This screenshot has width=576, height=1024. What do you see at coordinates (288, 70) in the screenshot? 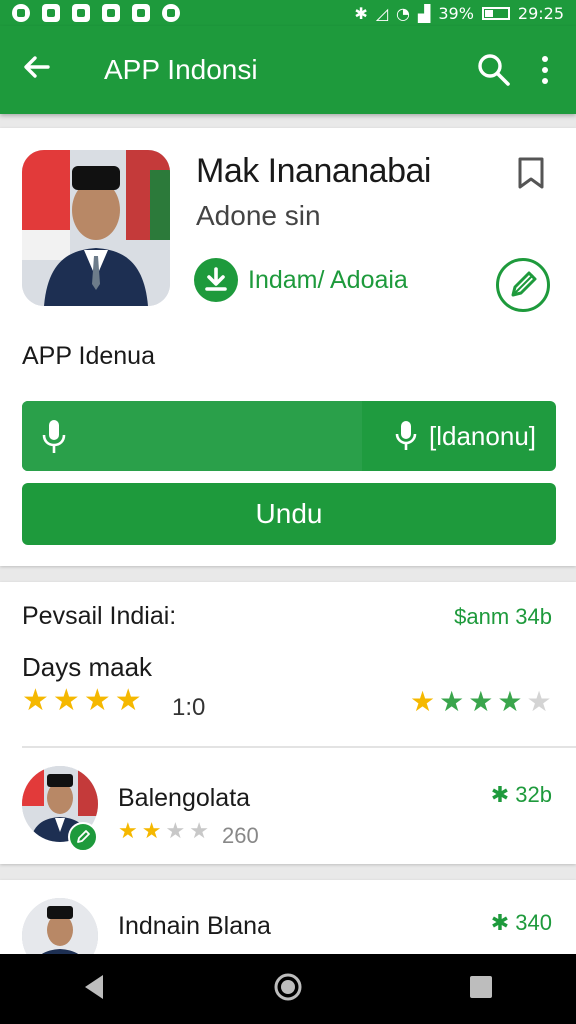
I see `app-bar: APP Indonsi` at bounding box center [288, 70].